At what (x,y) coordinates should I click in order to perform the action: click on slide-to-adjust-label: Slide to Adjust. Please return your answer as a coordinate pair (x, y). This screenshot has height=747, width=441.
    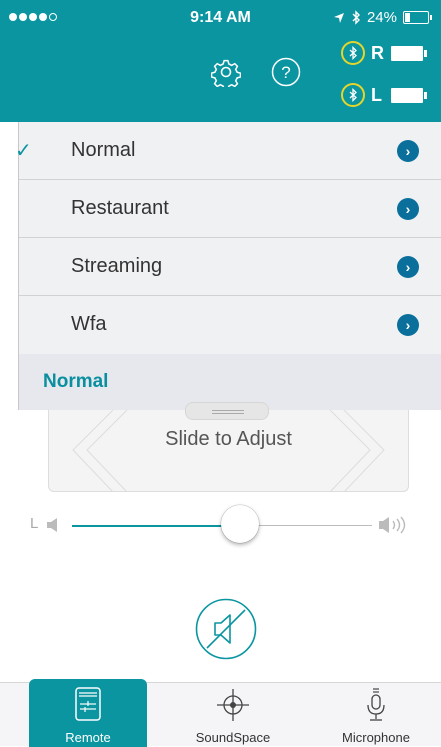
    Looking at the image, I should click on (228, 439).